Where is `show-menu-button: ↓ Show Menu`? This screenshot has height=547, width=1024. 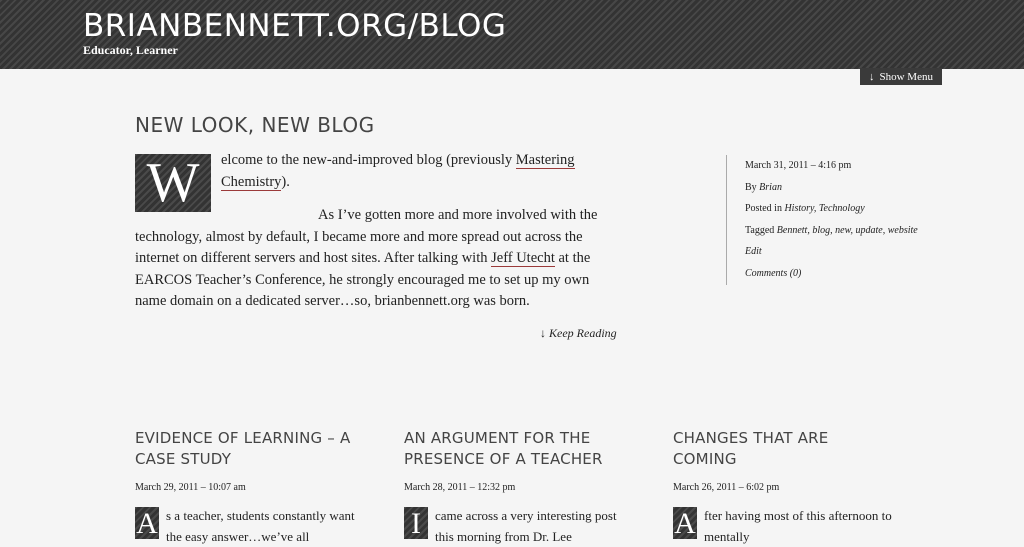
show-menu-button: ↓ Show Menu is located at coordinates (901, 76).